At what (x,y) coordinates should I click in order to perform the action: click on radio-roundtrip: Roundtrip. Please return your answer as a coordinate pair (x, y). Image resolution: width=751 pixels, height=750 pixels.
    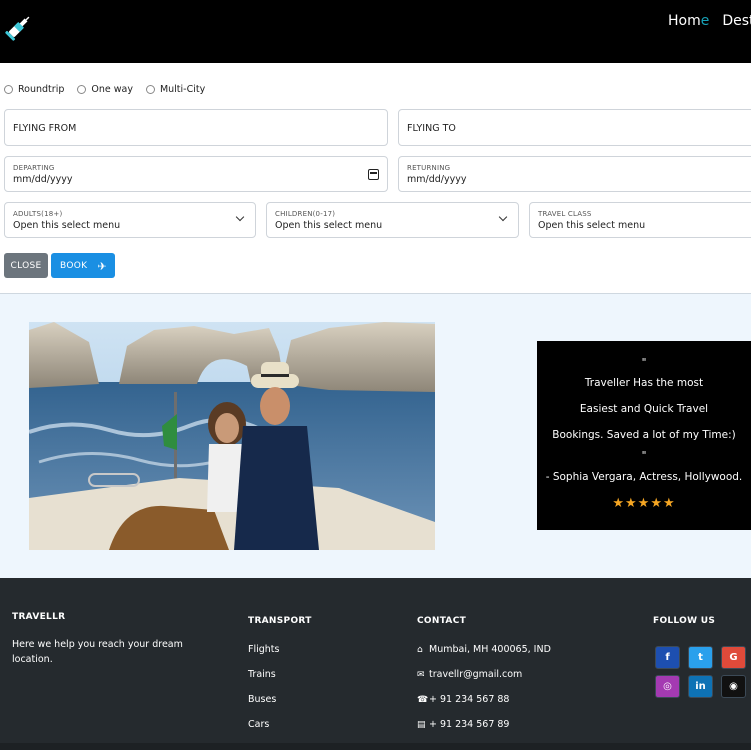
    Looking at the image, I should click on (34, 89).